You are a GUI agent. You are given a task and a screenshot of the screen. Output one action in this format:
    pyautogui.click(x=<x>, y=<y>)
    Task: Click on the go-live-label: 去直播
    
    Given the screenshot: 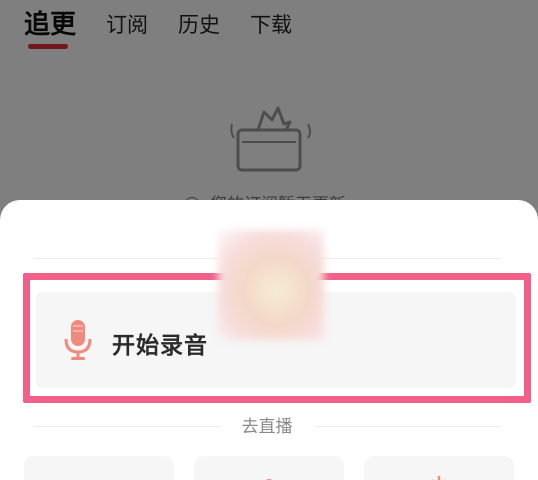 What is the action you would take?
    pyautogui.click(x=267, y=427)
    